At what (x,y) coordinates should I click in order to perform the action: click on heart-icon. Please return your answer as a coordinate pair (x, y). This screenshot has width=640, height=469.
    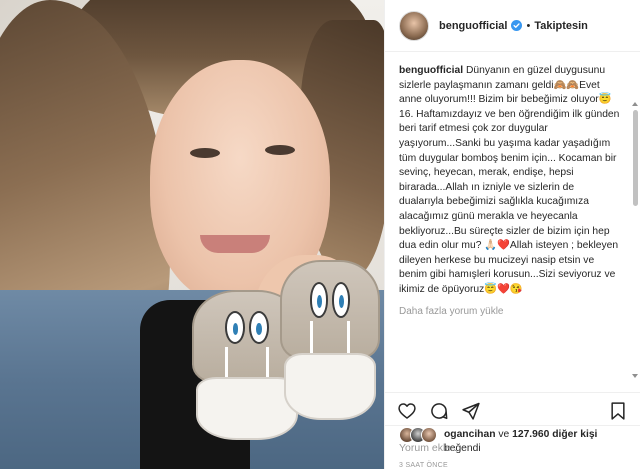
    Looking at the image, I should click on (407, 411).